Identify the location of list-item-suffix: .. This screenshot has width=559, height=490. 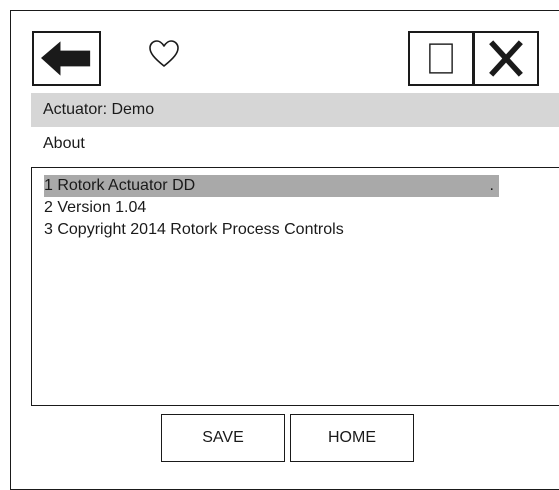
(491, 185).